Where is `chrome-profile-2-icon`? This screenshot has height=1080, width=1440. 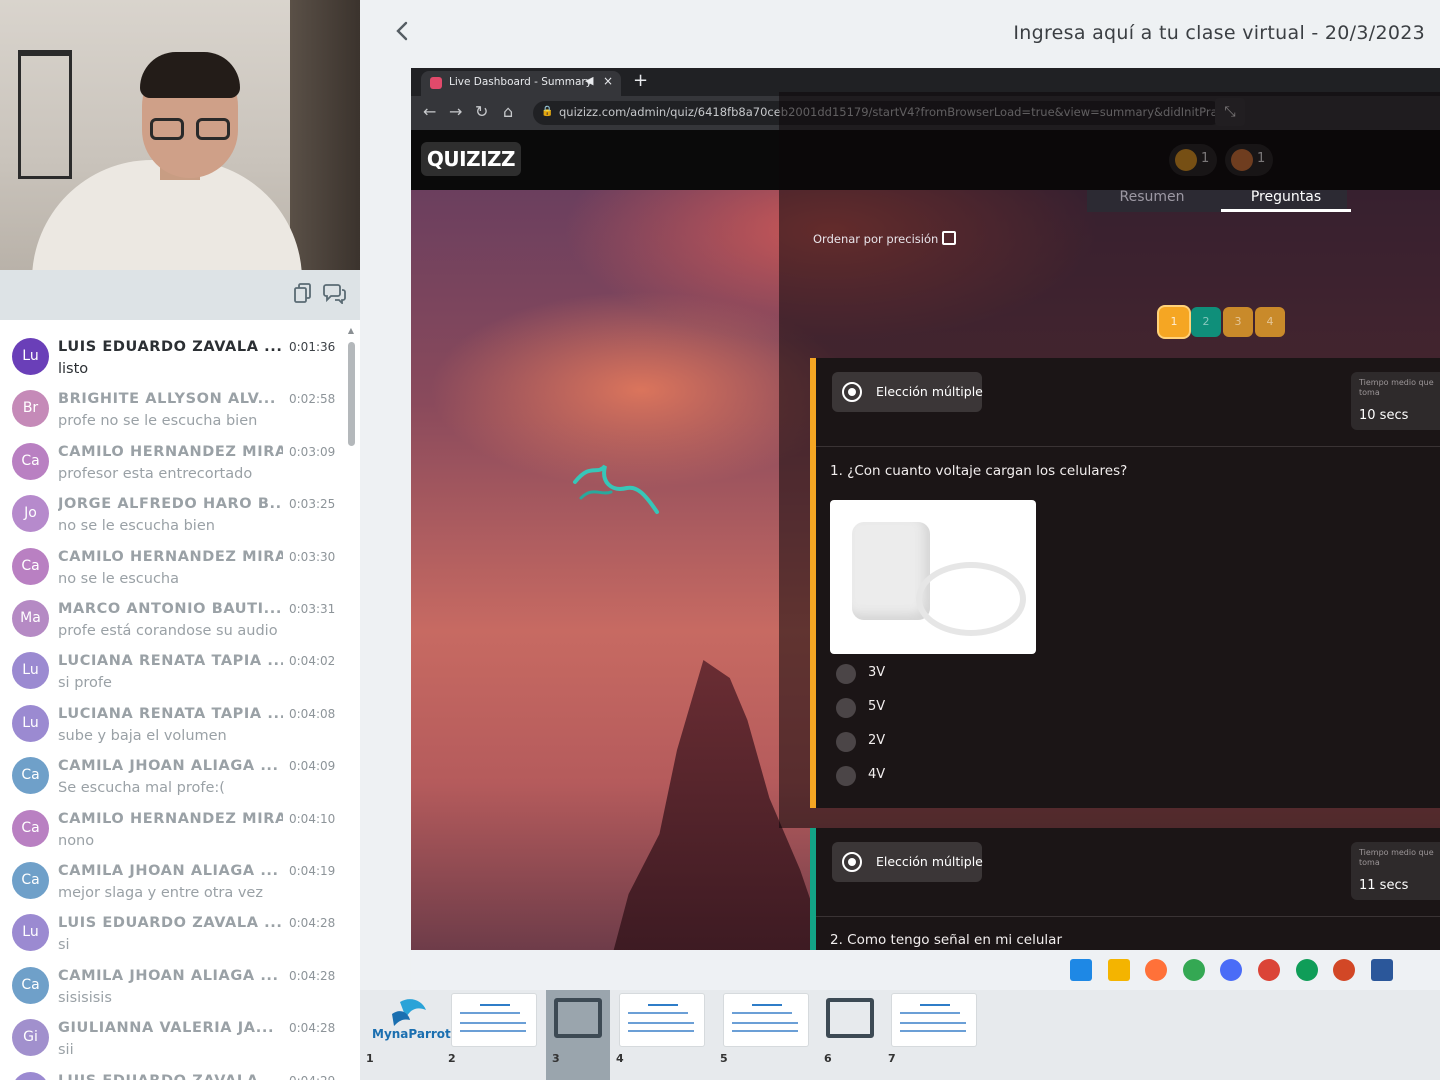 chrome-profile-2-icon is located at coordinates (1306, 970).